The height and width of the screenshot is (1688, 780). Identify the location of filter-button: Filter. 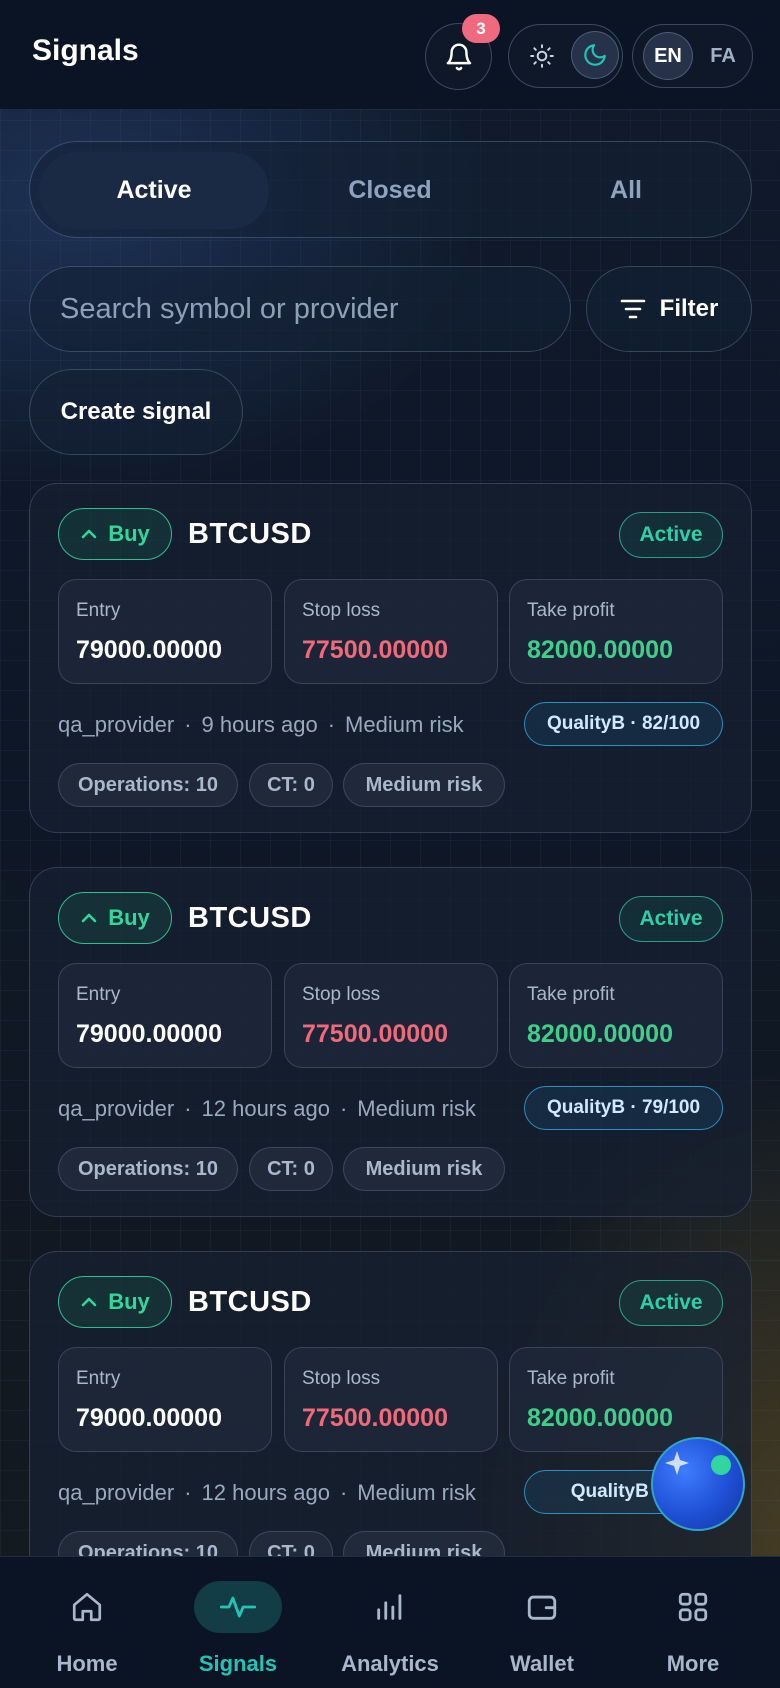
(669, 309).